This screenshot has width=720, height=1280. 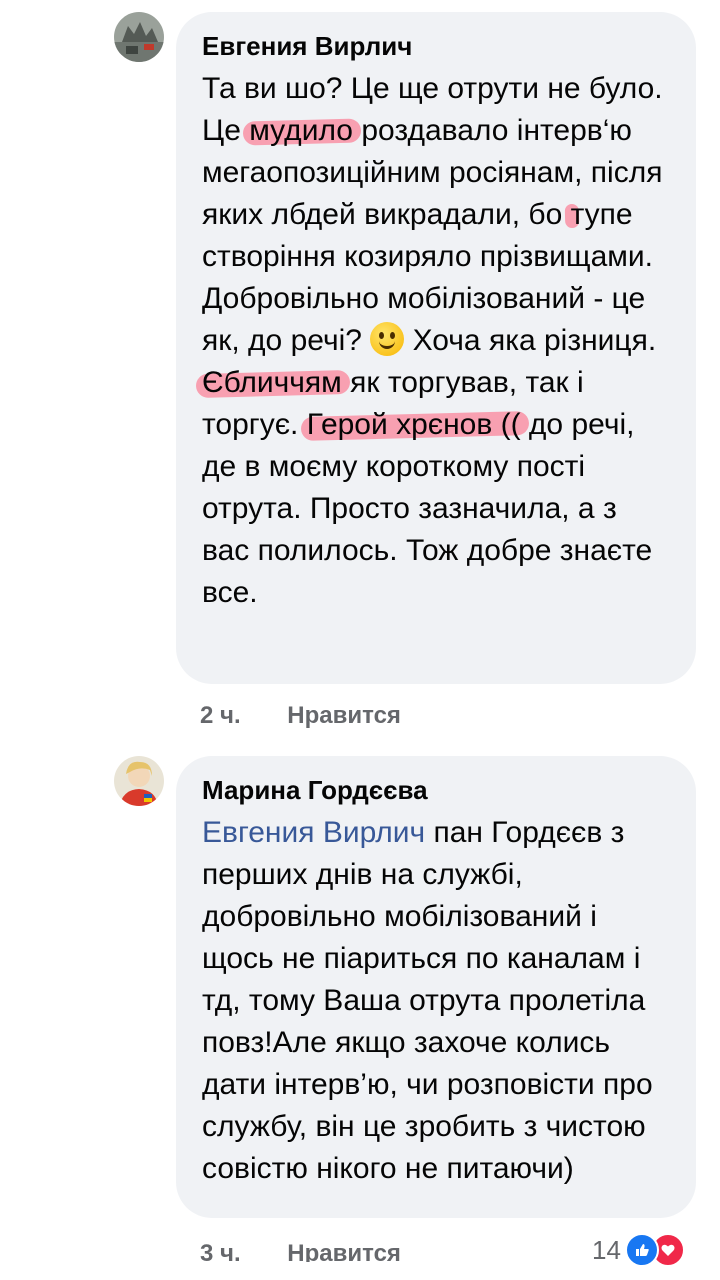 I want to click on smile-emoji-icon, so click(x=387, y=339).